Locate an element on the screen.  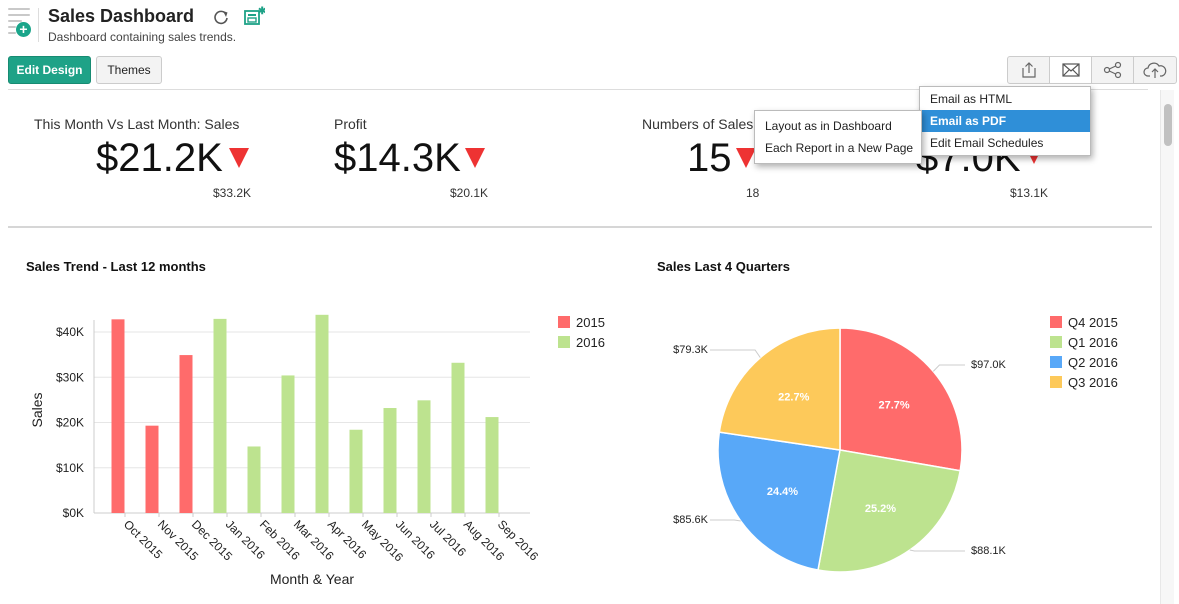
themes-button: Themes is located at coordinates (129, 70).